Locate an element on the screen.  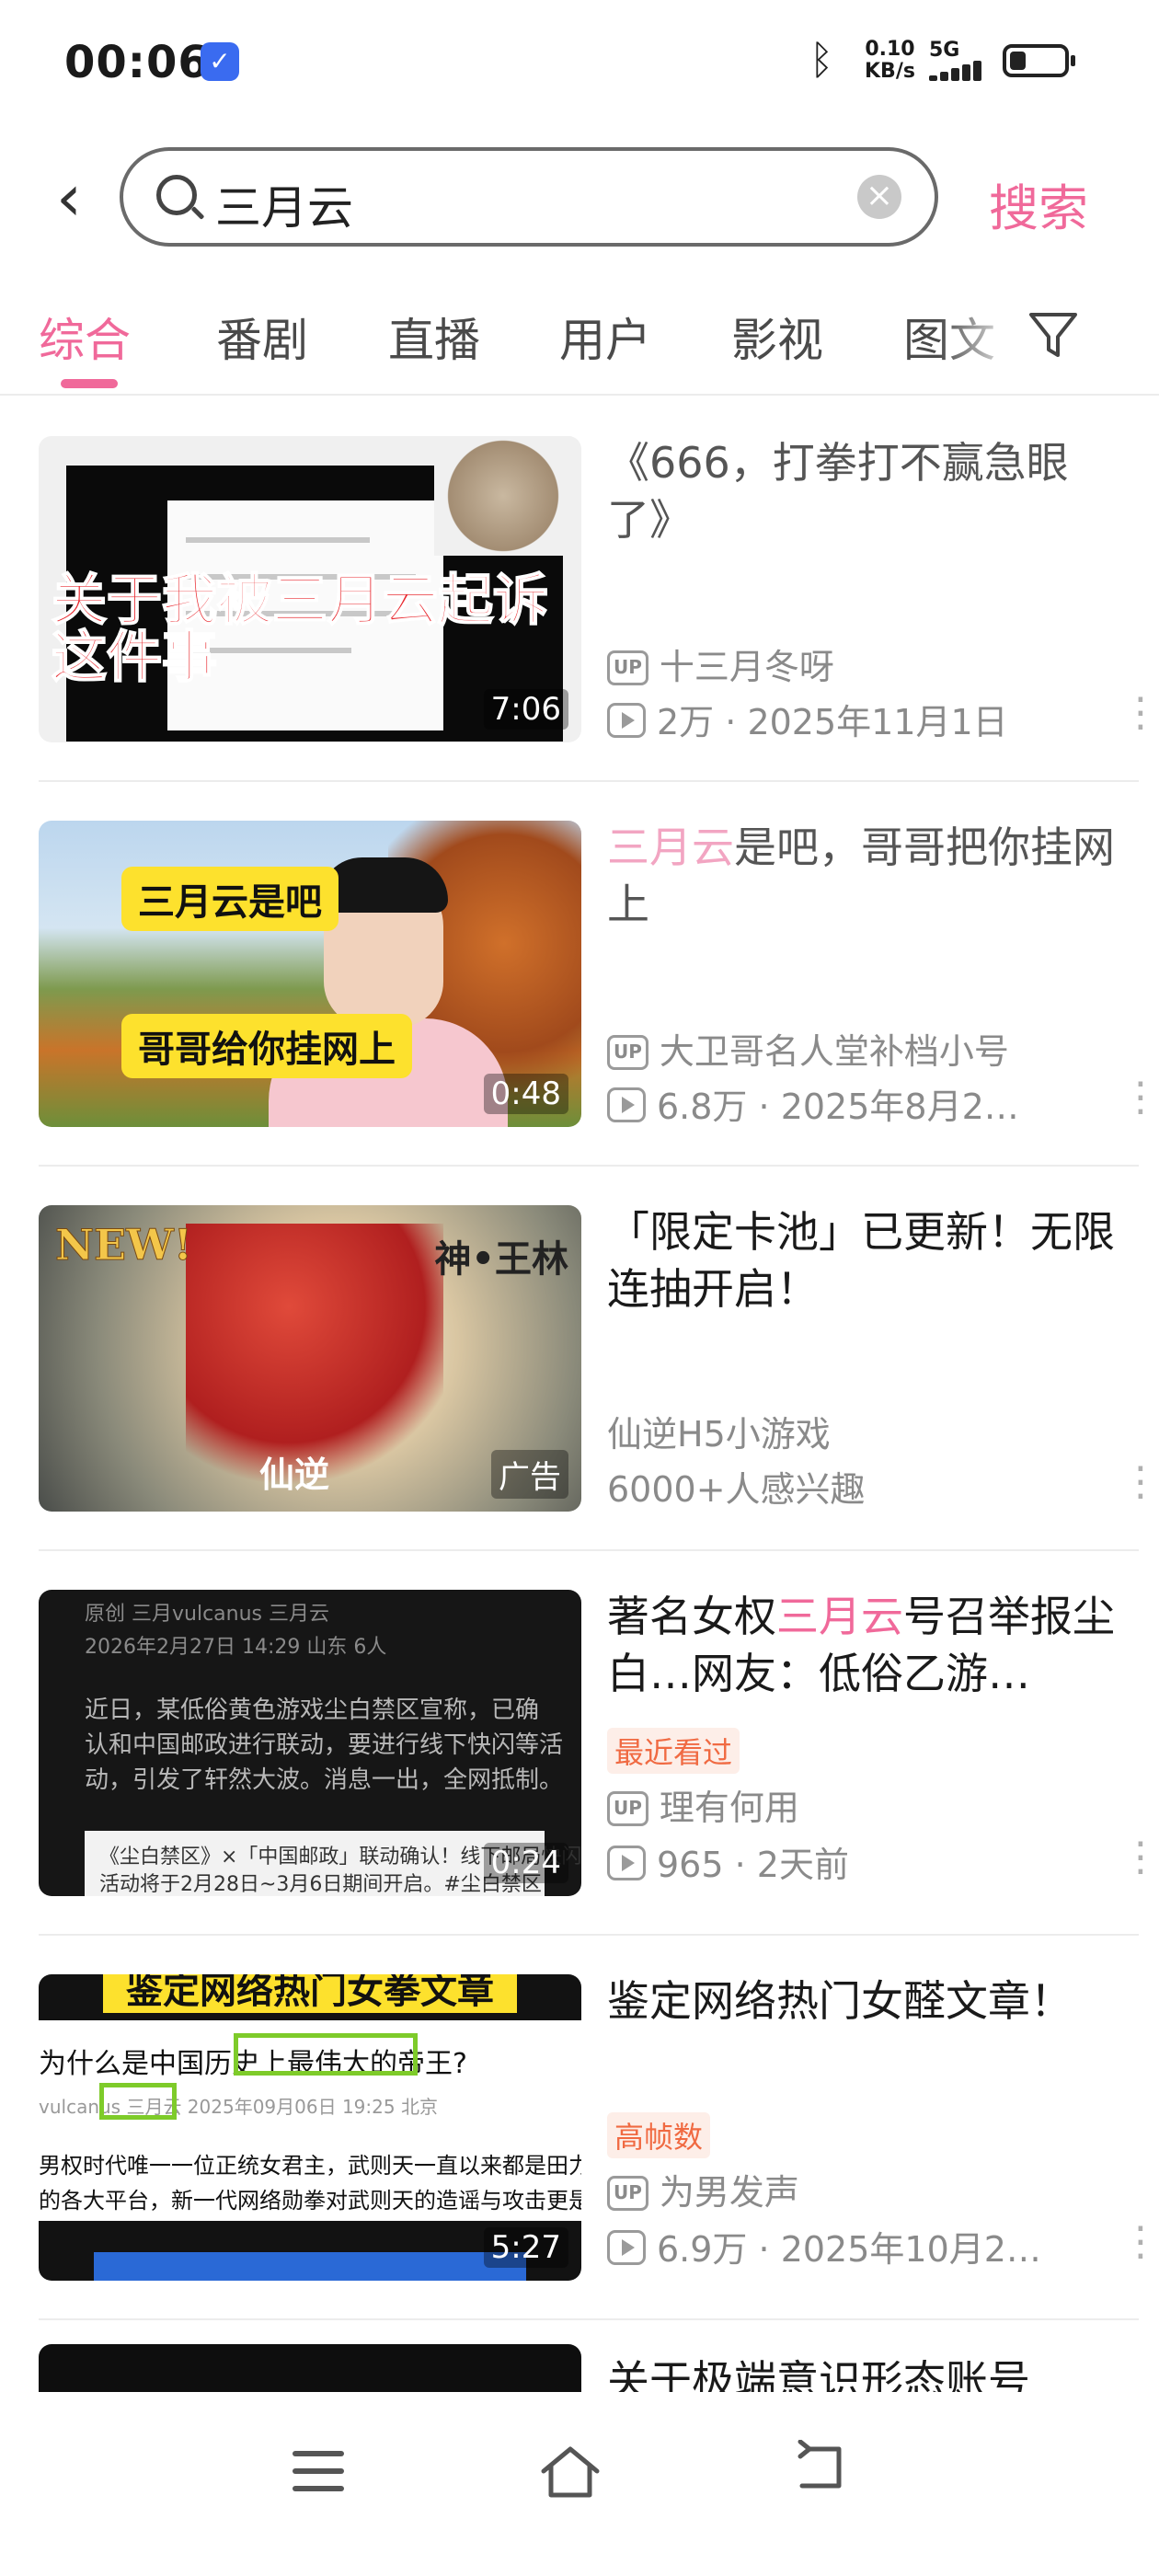
search-input: 三月云 × is located at coordinates (529, 197).